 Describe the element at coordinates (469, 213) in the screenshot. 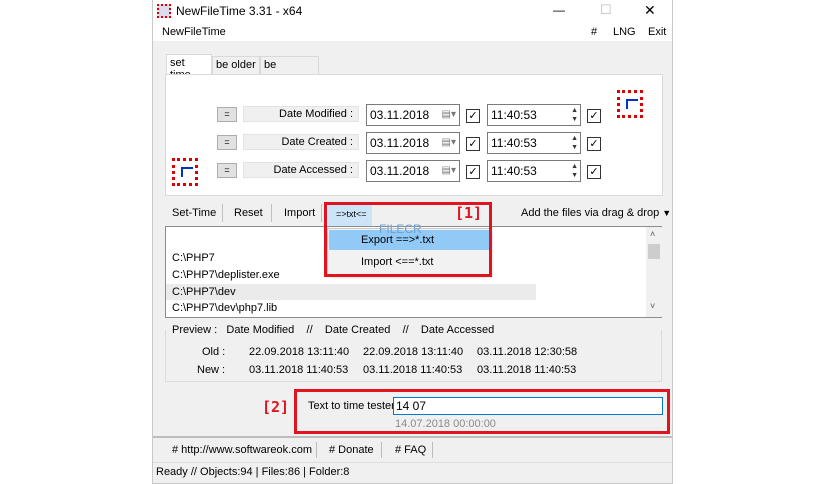

I see `annotation-label-1: [1]` at that location.